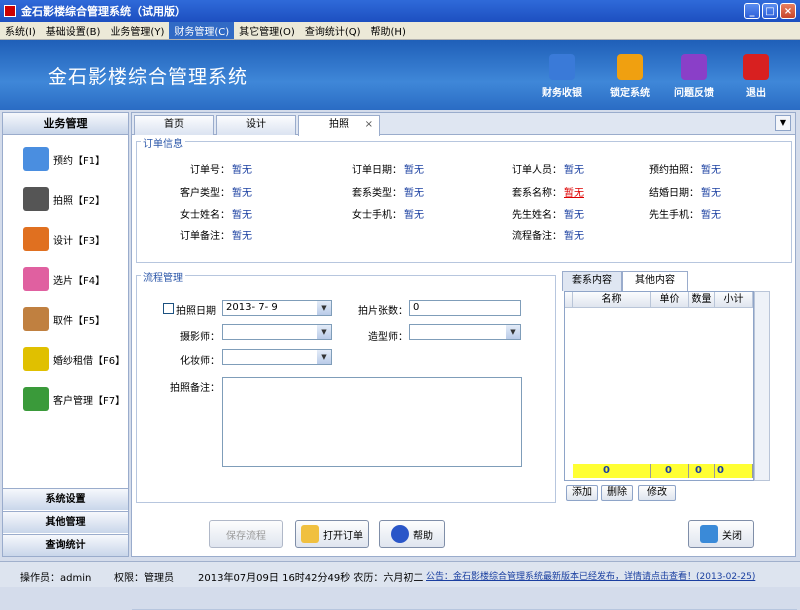 This screenshot has width=800, height=610. What do you see at coordinates (277, 308) in the screenshot?
I see `photo-date-picker: 2013- 7- 9 ▼` at bounding box center [277, 308].